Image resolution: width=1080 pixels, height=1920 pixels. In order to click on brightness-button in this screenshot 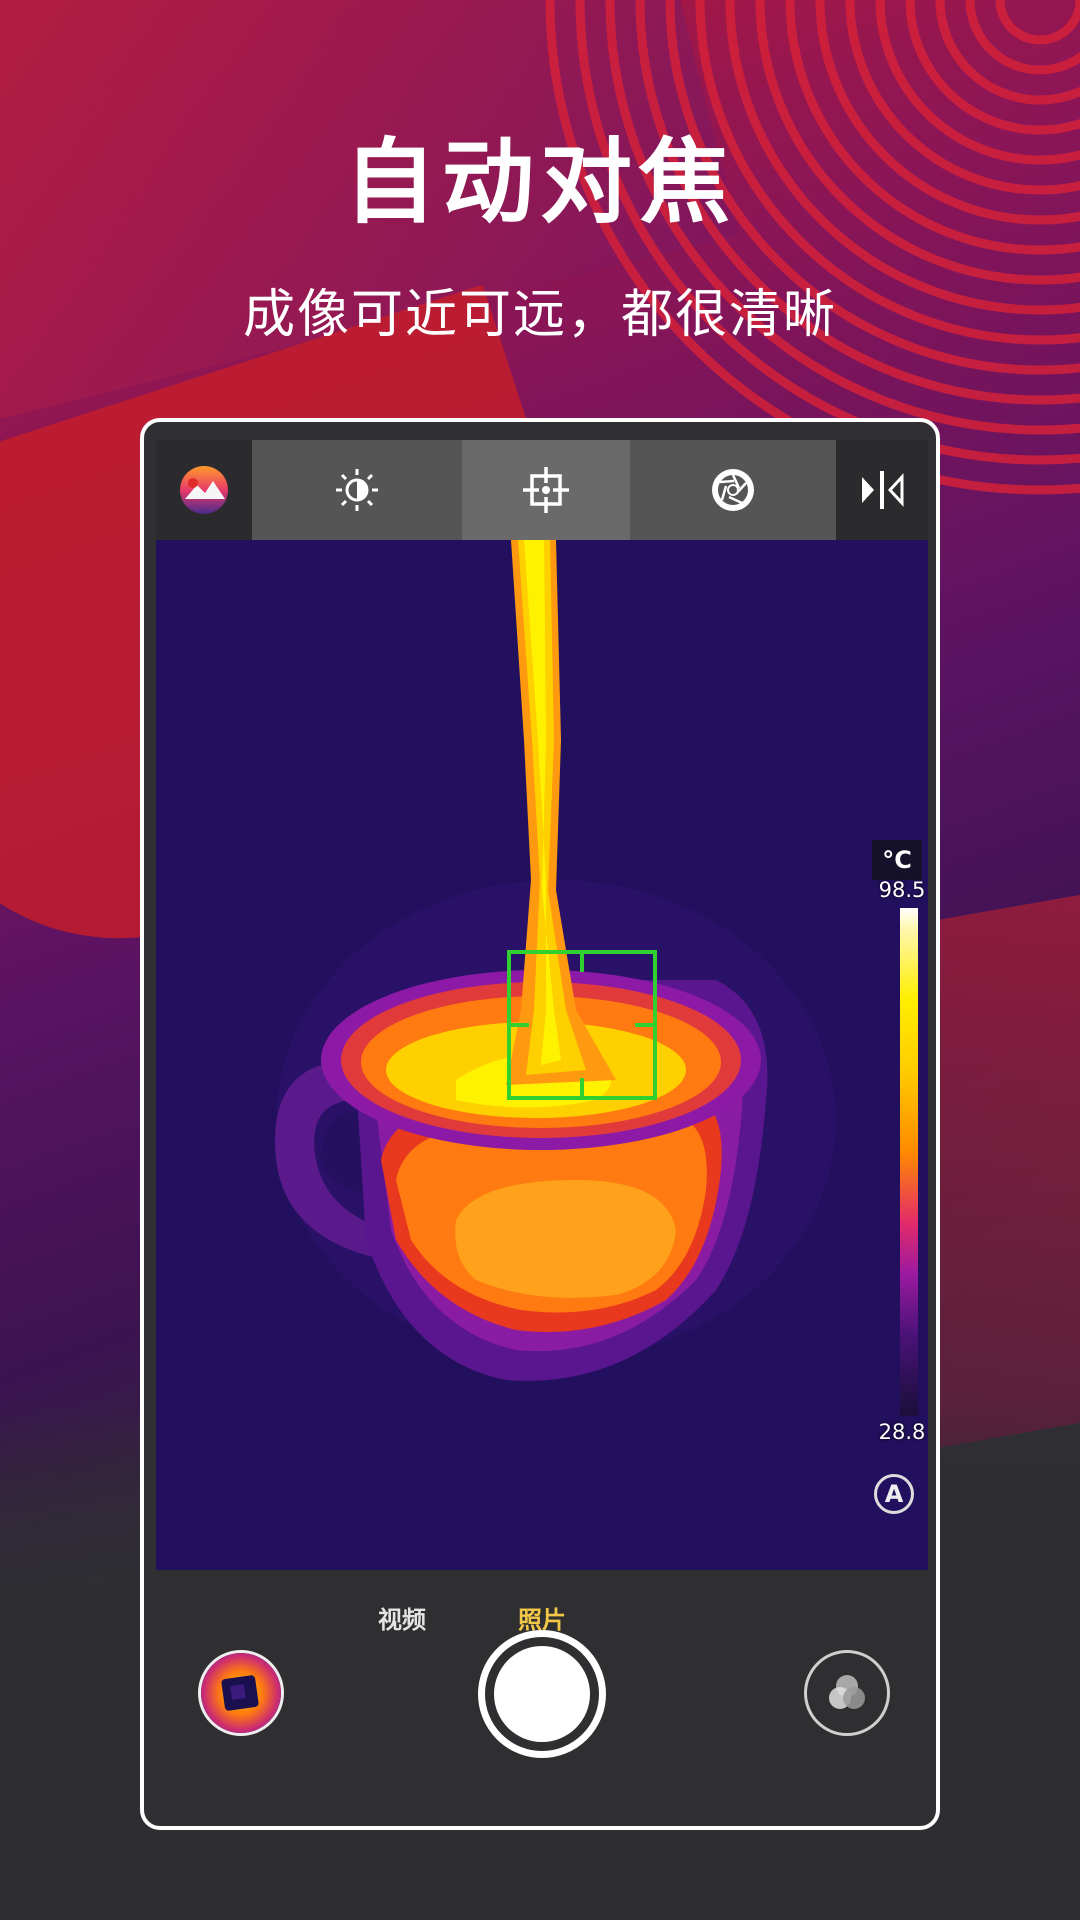, I will do `click(357, 490)`.